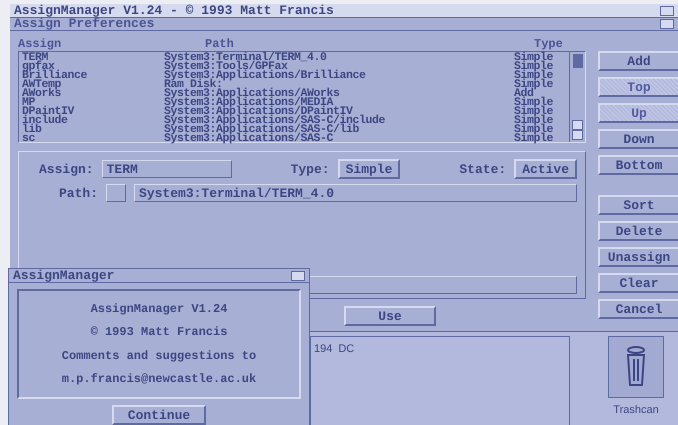 The height and width of the screenshot is (425, 678). What do you see at coordinates (355, 193) in the screenshot?
I see `path-field: System3:Terminal/TERM_4.0` at bounding box center [355, 193].